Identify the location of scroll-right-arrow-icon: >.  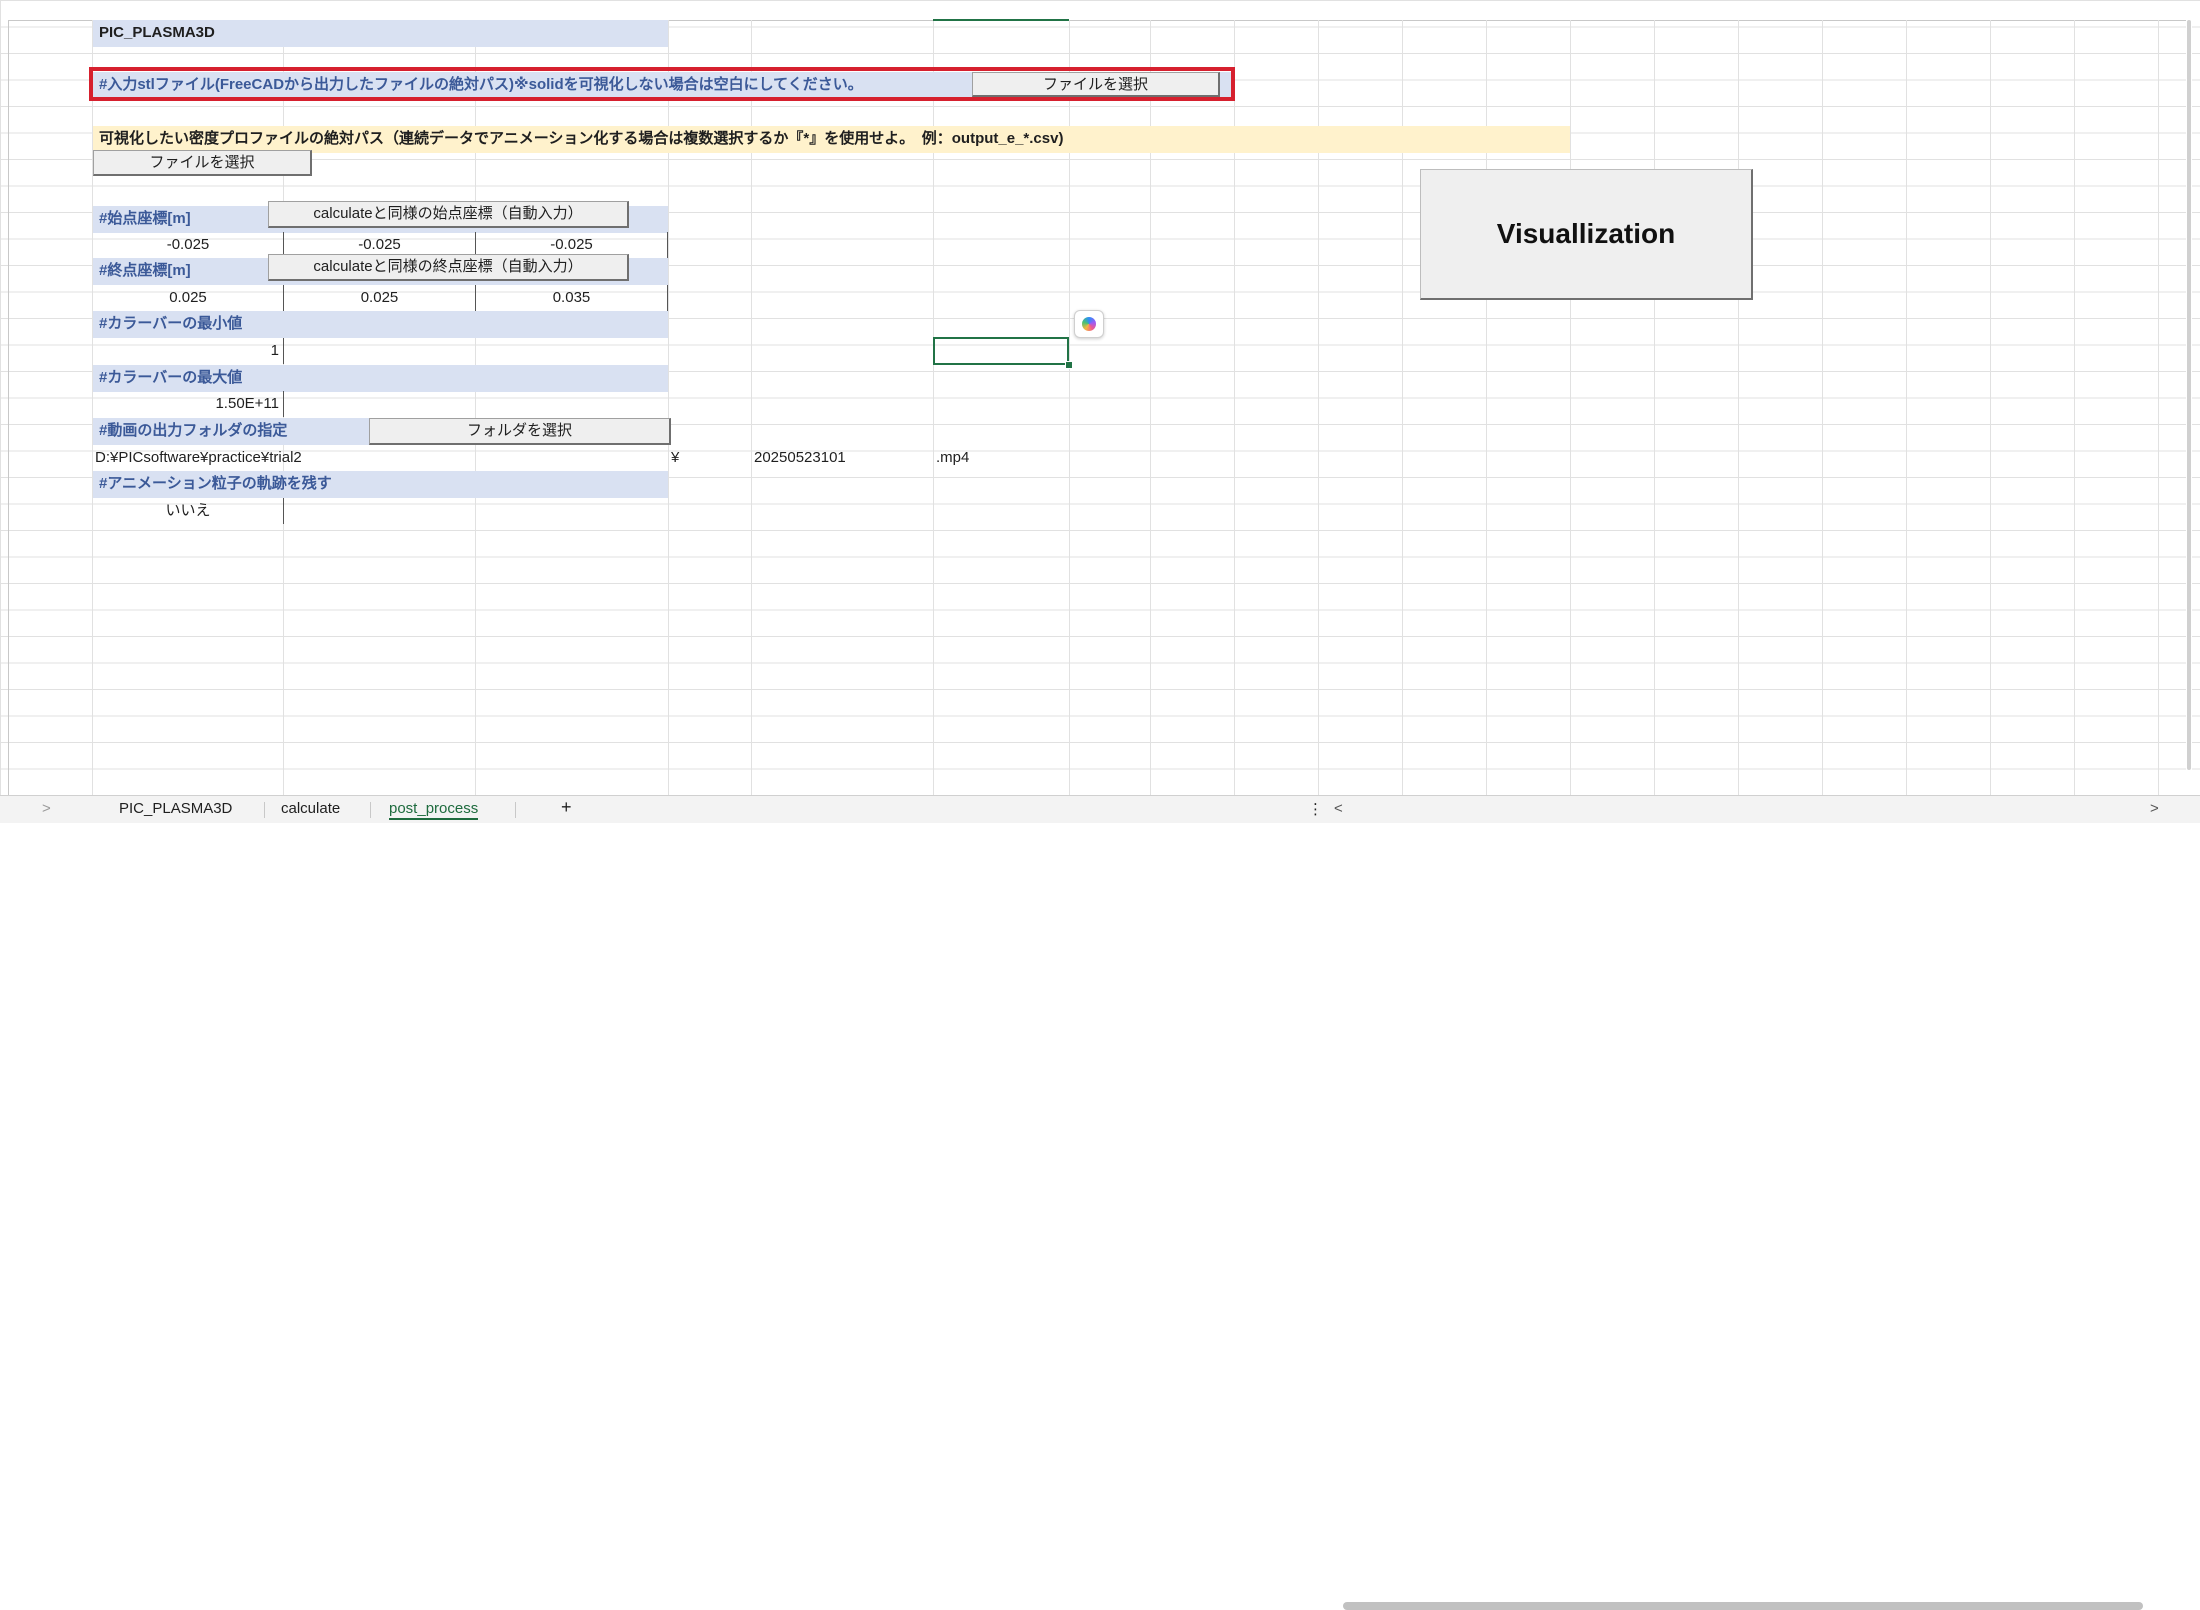
(2154, 808).